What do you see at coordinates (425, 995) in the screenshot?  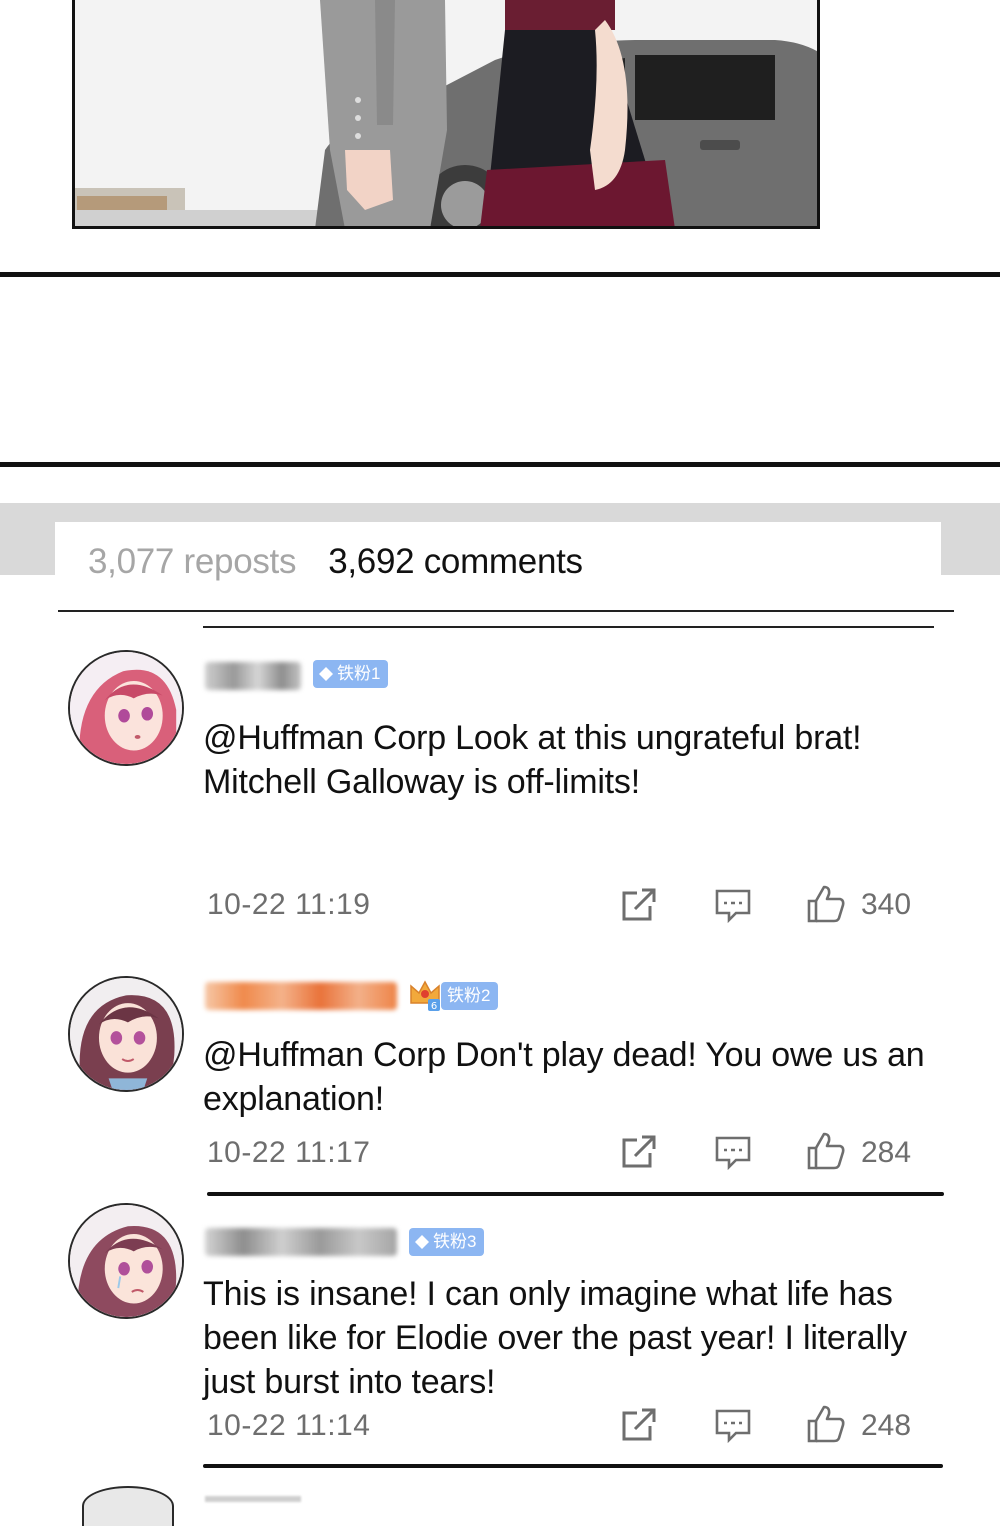 I see `crown-icon: 6` at bounding box center [425, 995].